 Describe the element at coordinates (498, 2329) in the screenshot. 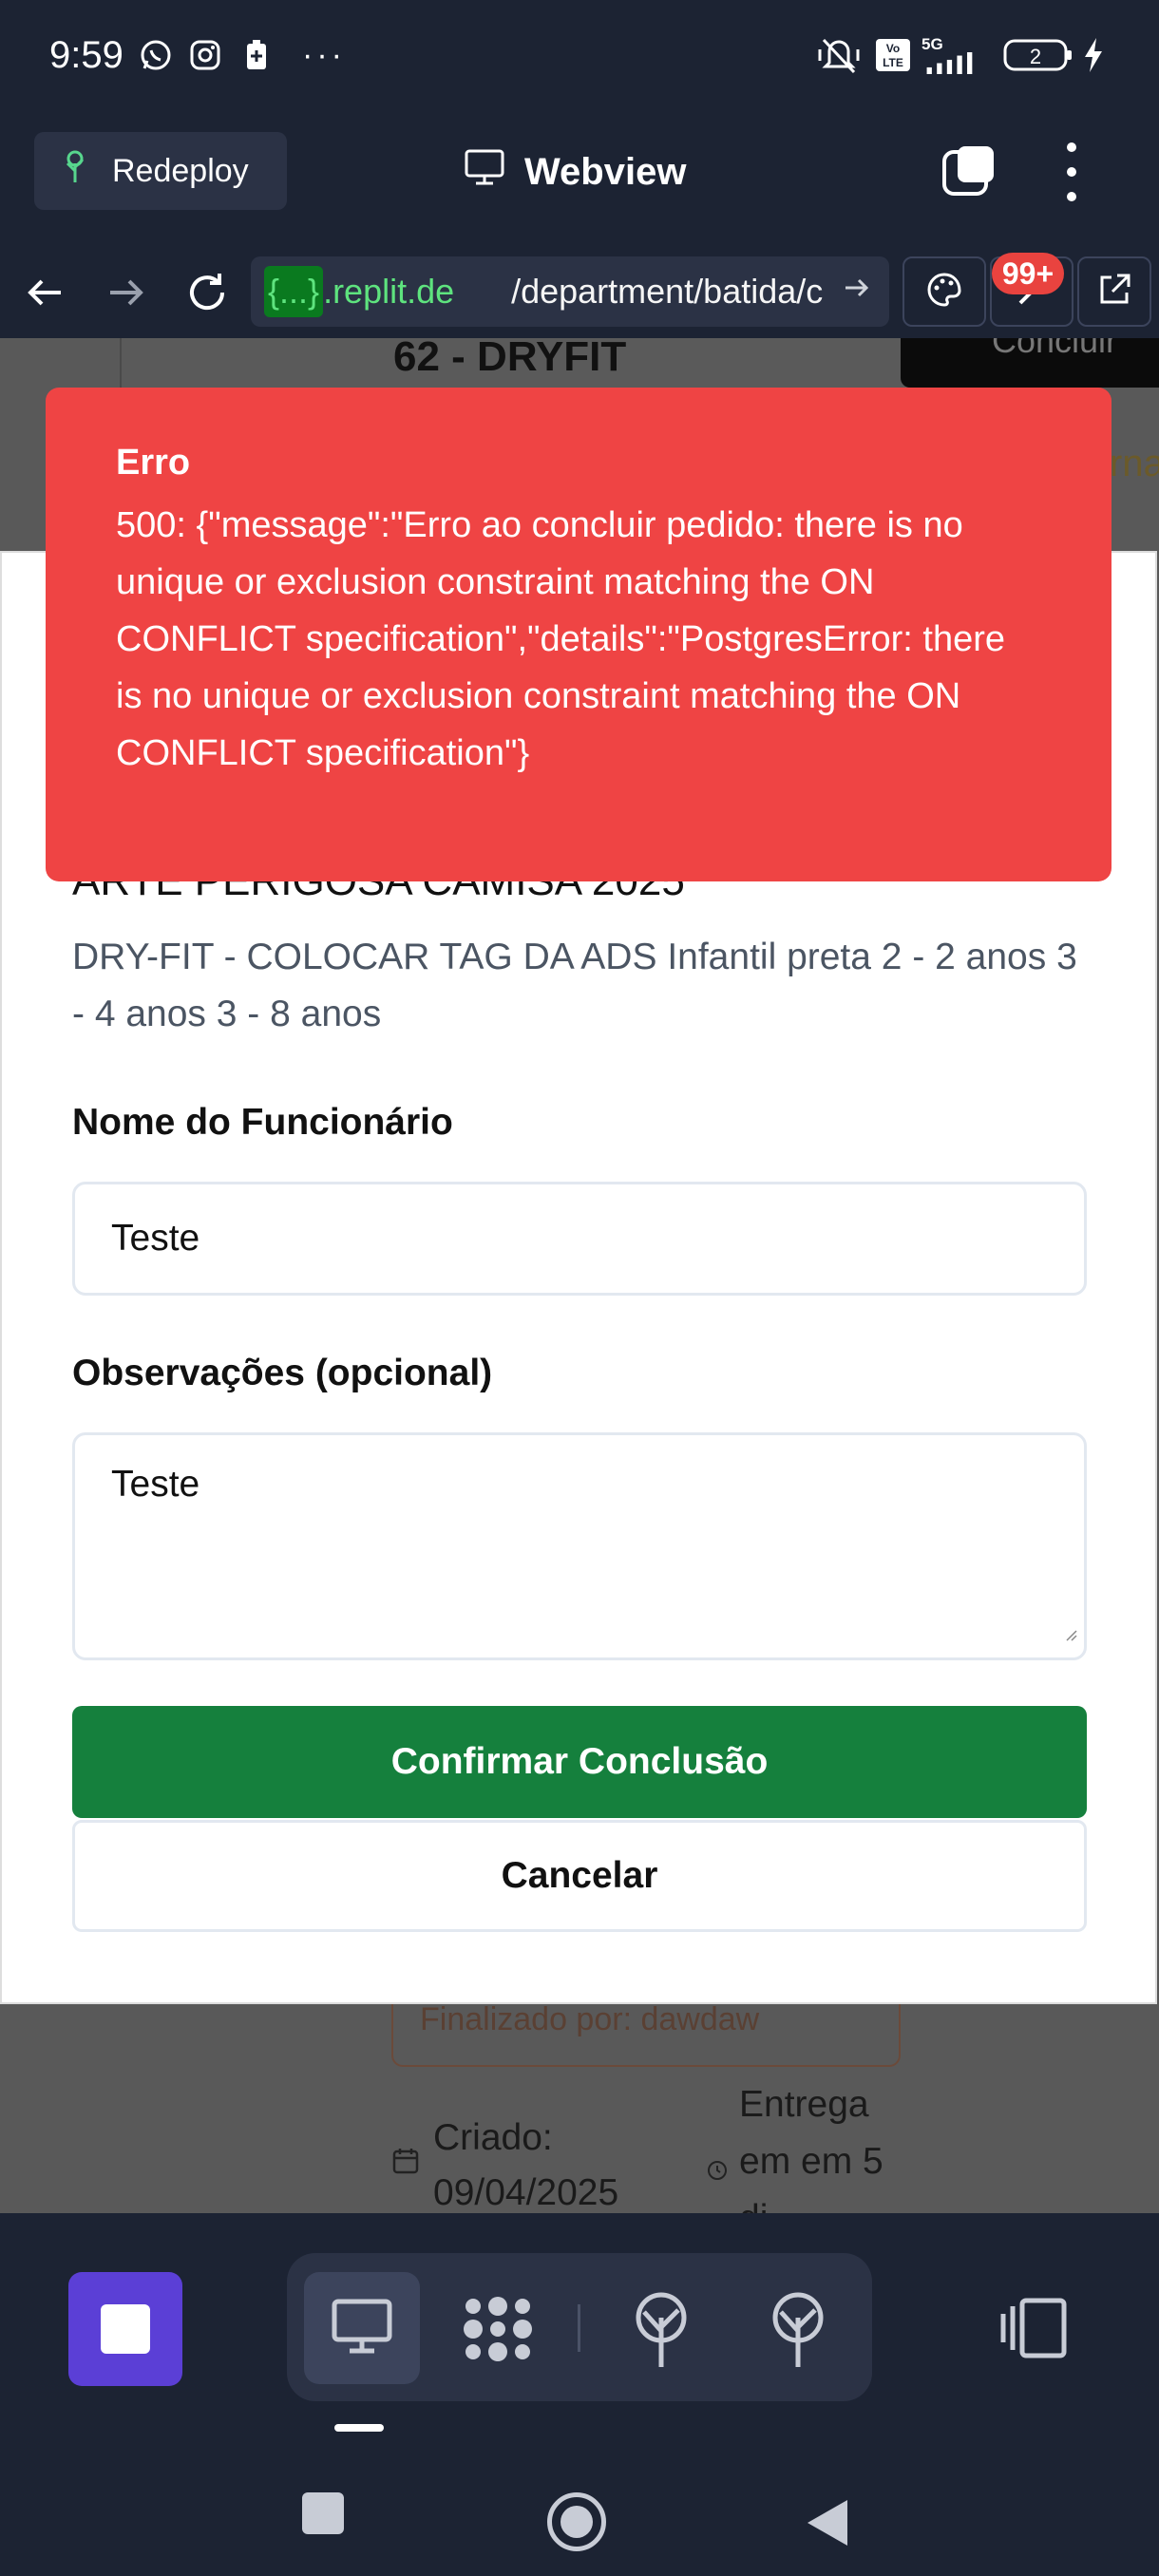

I see `workflows-icon` at that location.